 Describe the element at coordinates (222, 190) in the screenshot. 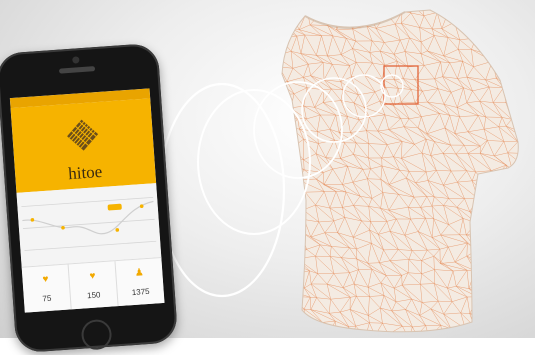

I see `signal-ring-icon` at that location.